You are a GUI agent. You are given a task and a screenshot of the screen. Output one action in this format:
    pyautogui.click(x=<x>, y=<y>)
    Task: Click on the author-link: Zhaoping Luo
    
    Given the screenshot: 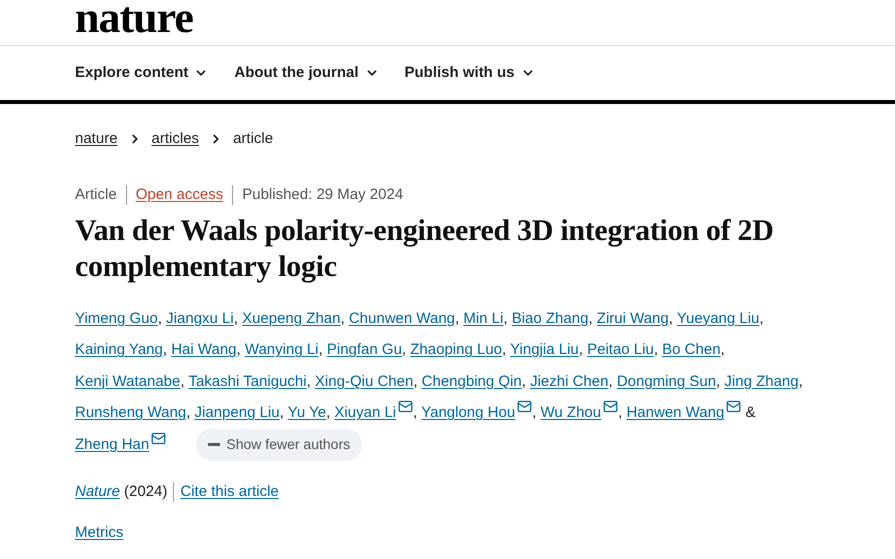 What is the action you would take?
    pyautogui.click(x=456, y=349)
    